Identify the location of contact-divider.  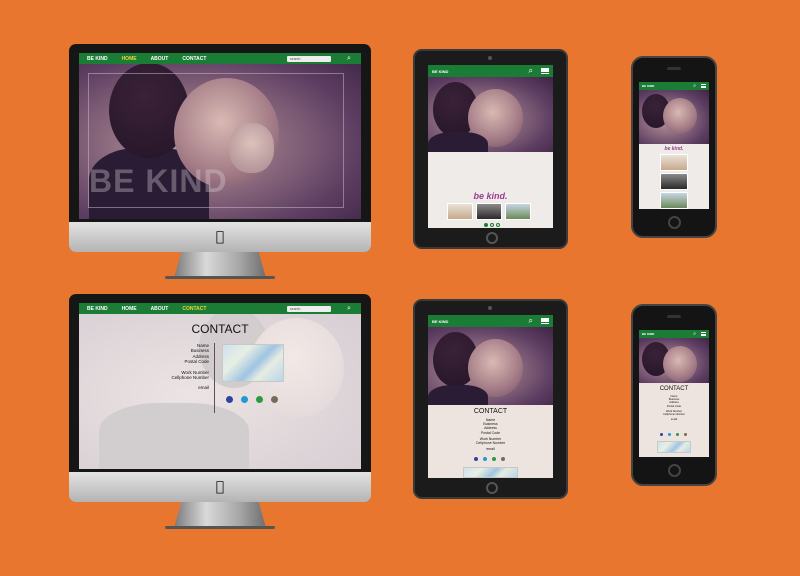
(214, 378).